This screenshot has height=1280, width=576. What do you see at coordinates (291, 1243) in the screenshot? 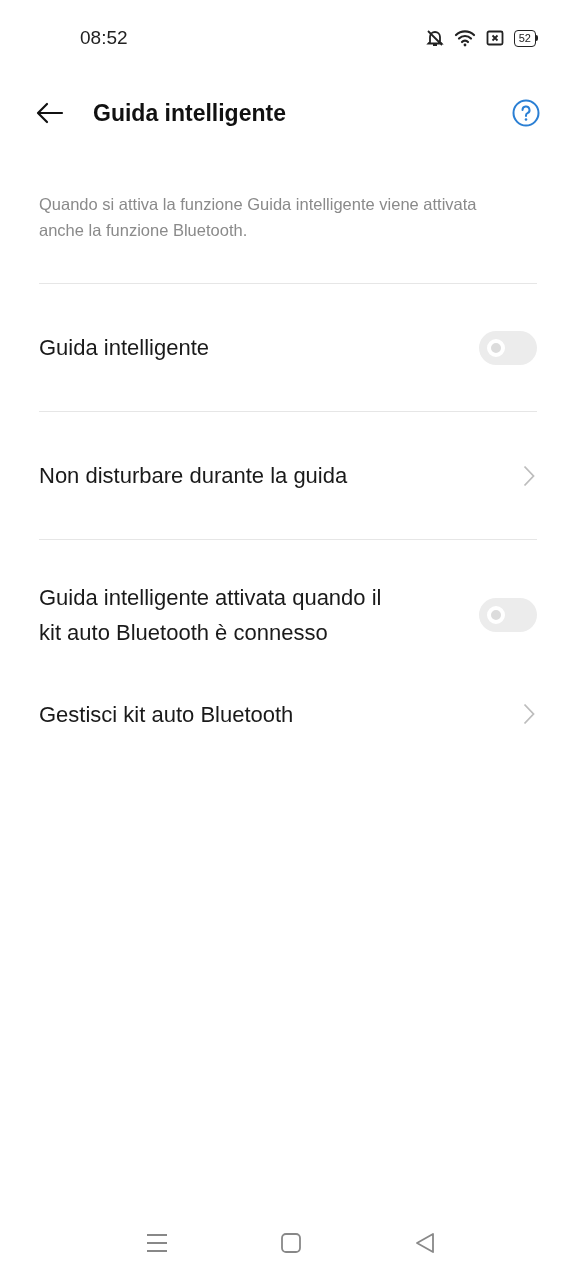
I see `home-icon` at bounding box center [291, 1243].